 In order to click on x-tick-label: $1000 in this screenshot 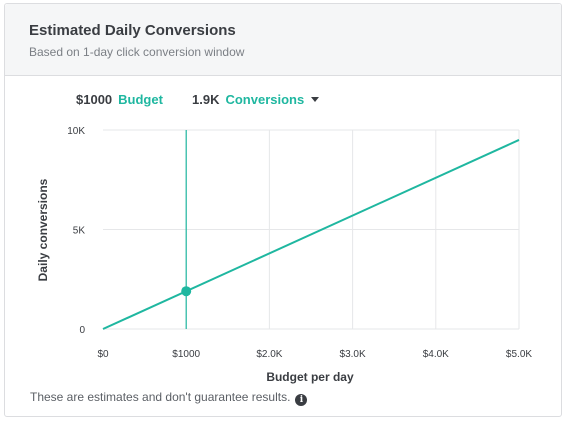, I will do `click(186, 354)`.